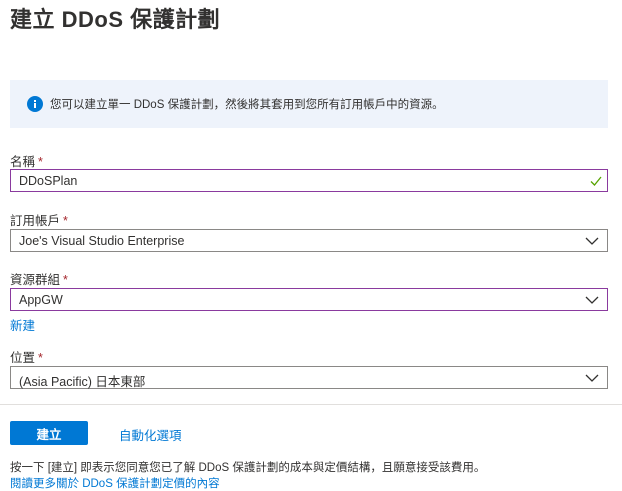  I want to click on resource-group-dropdown: AppGW, so click(309, 299).